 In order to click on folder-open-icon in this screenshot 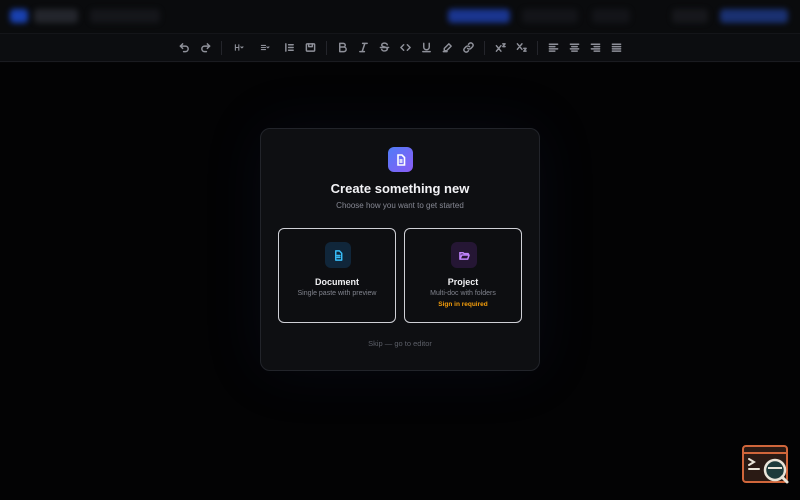, I will do `click(464, 255)`.